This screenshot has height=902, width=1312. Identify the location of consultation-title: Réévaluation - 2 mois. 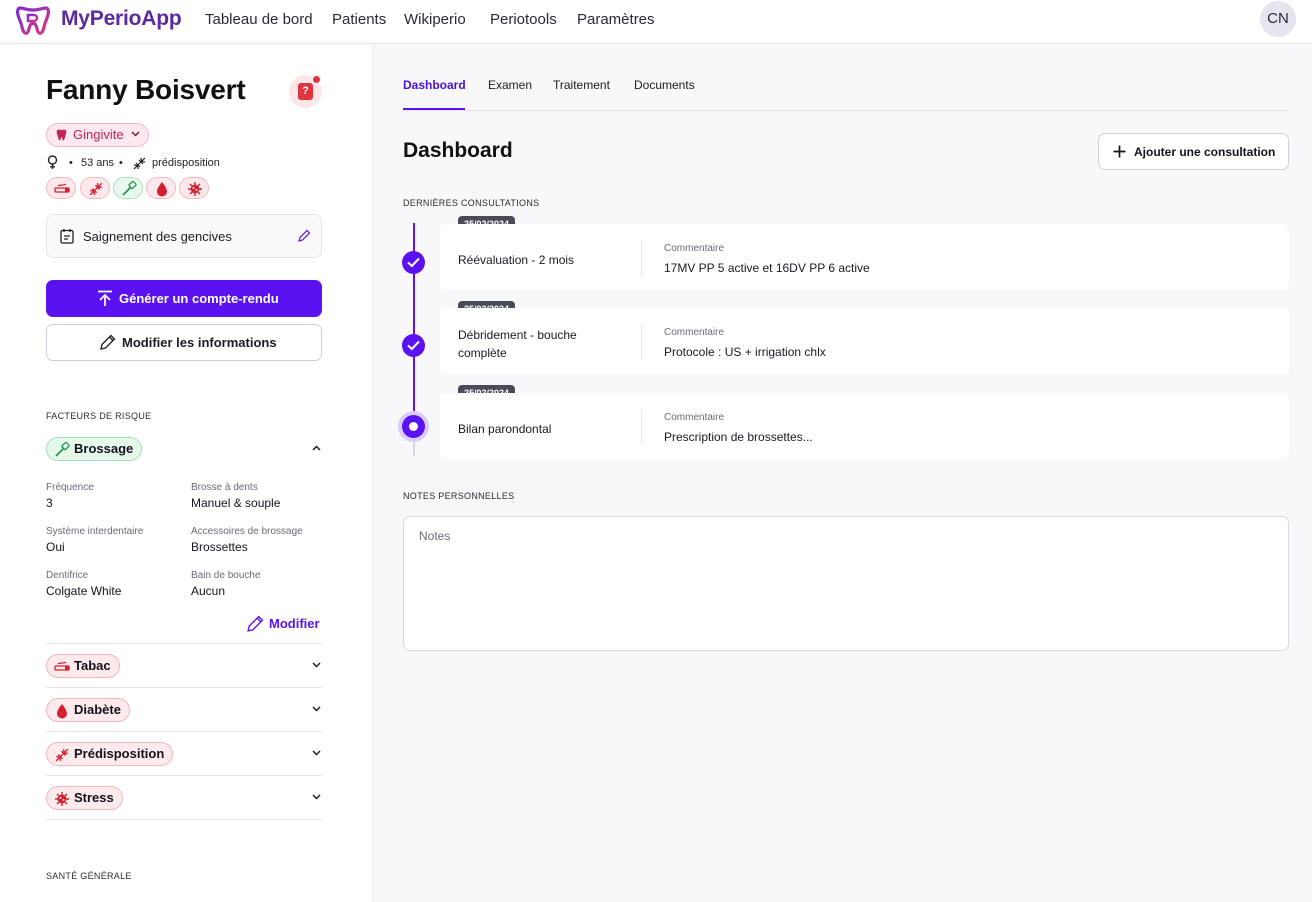
(516, 260).